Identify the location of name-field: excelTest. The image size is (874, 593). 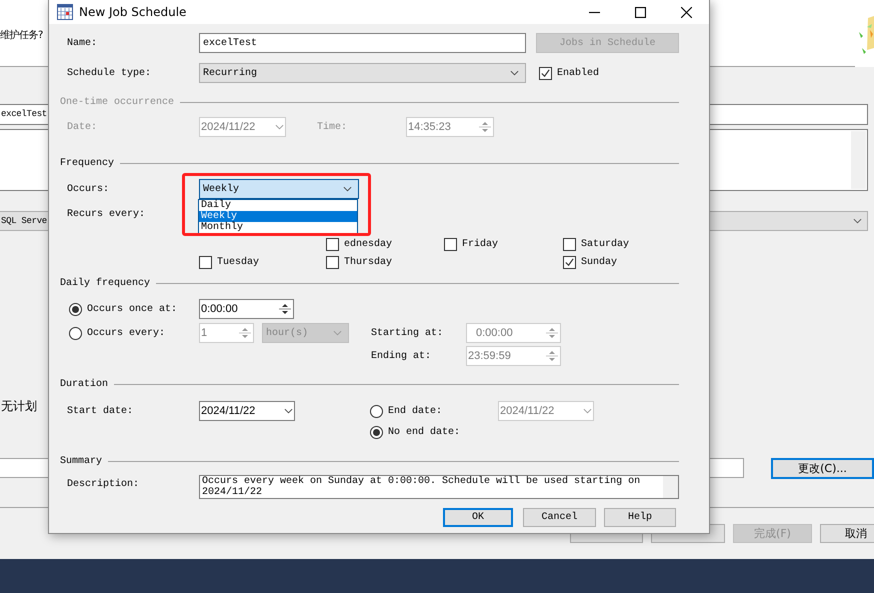
(362, 43).